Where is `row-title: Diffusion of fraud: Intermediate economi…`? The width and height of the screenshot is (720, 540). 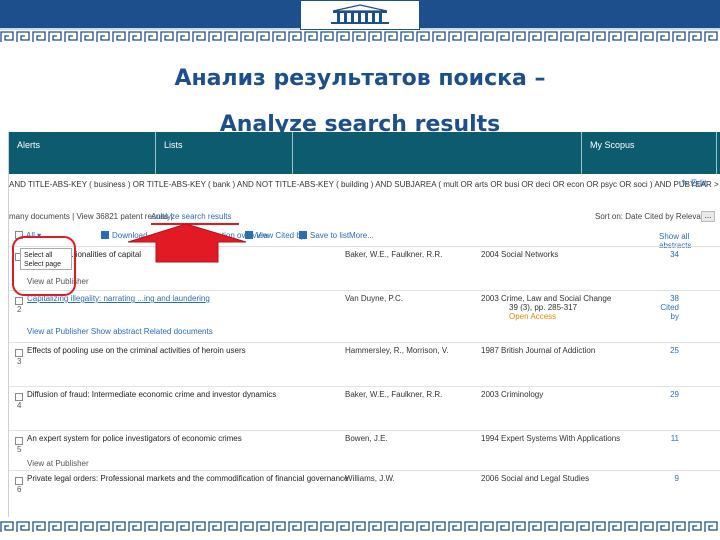 row-title: Diffusion of fraud: Intermediate economi… is located at coordinates (151, 394).